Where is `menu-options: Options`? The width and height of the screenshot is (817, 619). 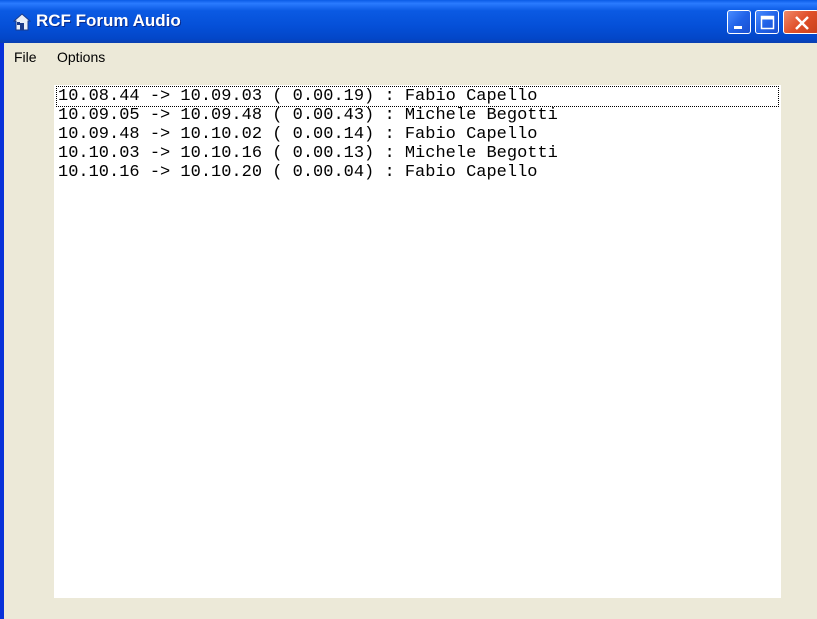
menu-options: Options is located at coordinates (81, 57).